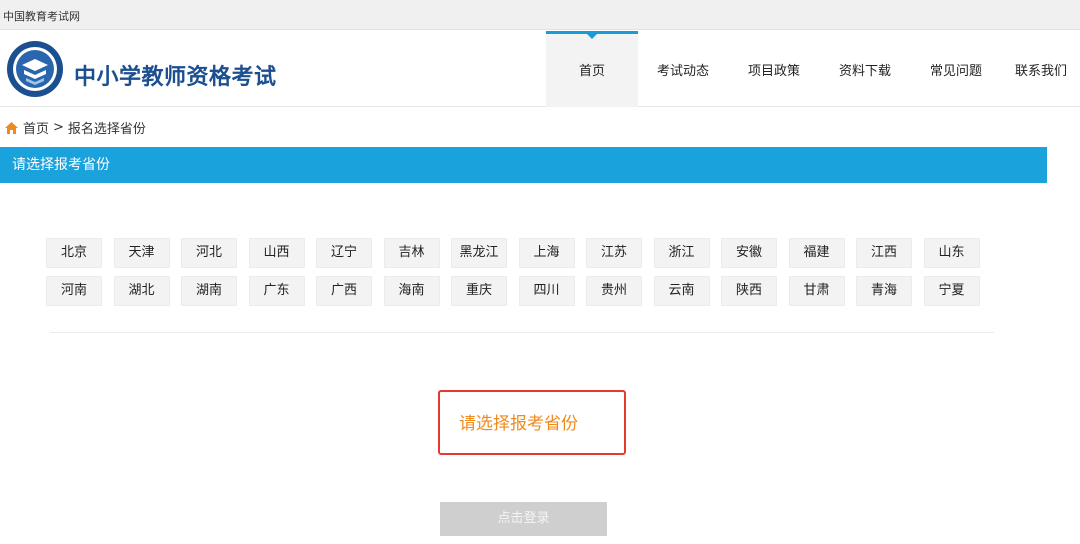  I want to click on breadcrumb: 首页 > 报名选择省份, so click(75, 127).